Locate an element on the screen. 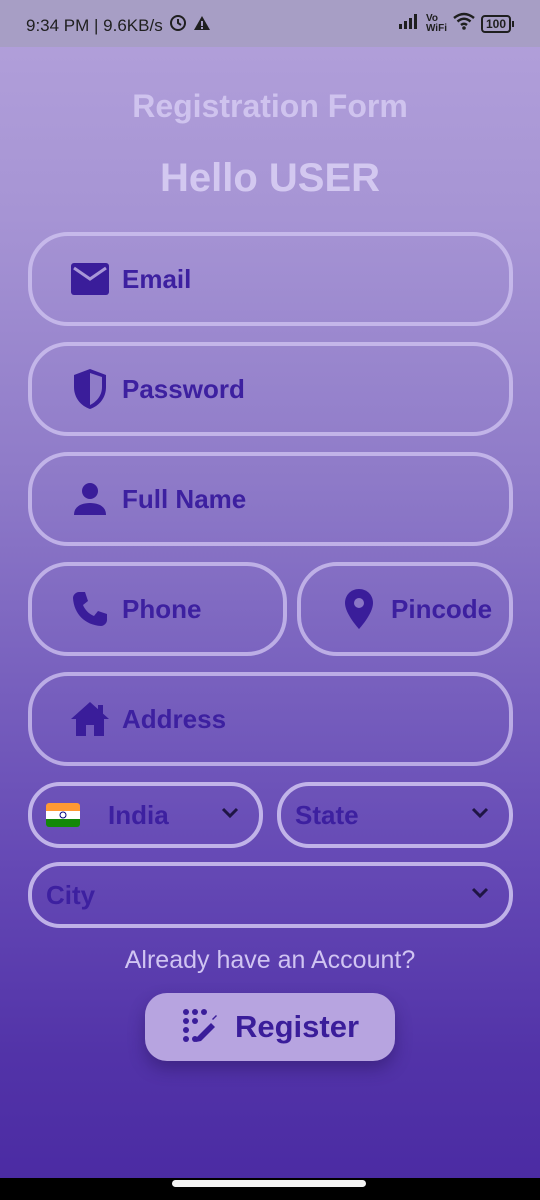 The image size is (540, 1200). signal-icon is located at coordinates (409, 23).